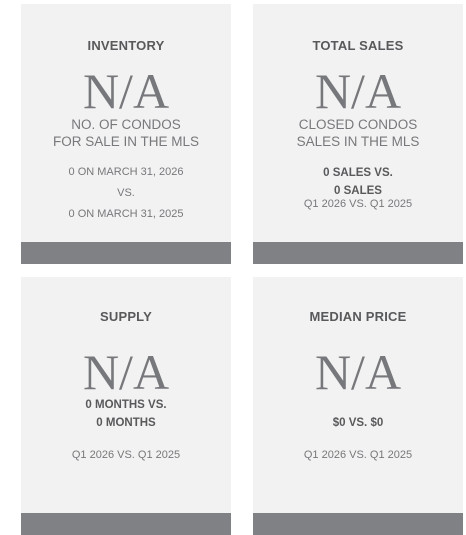 The height and width of the screenshot is (535, 466). Describe the element at coordinates (126, 524) in the screenshot. I see `supply-footer-bar` at that location.